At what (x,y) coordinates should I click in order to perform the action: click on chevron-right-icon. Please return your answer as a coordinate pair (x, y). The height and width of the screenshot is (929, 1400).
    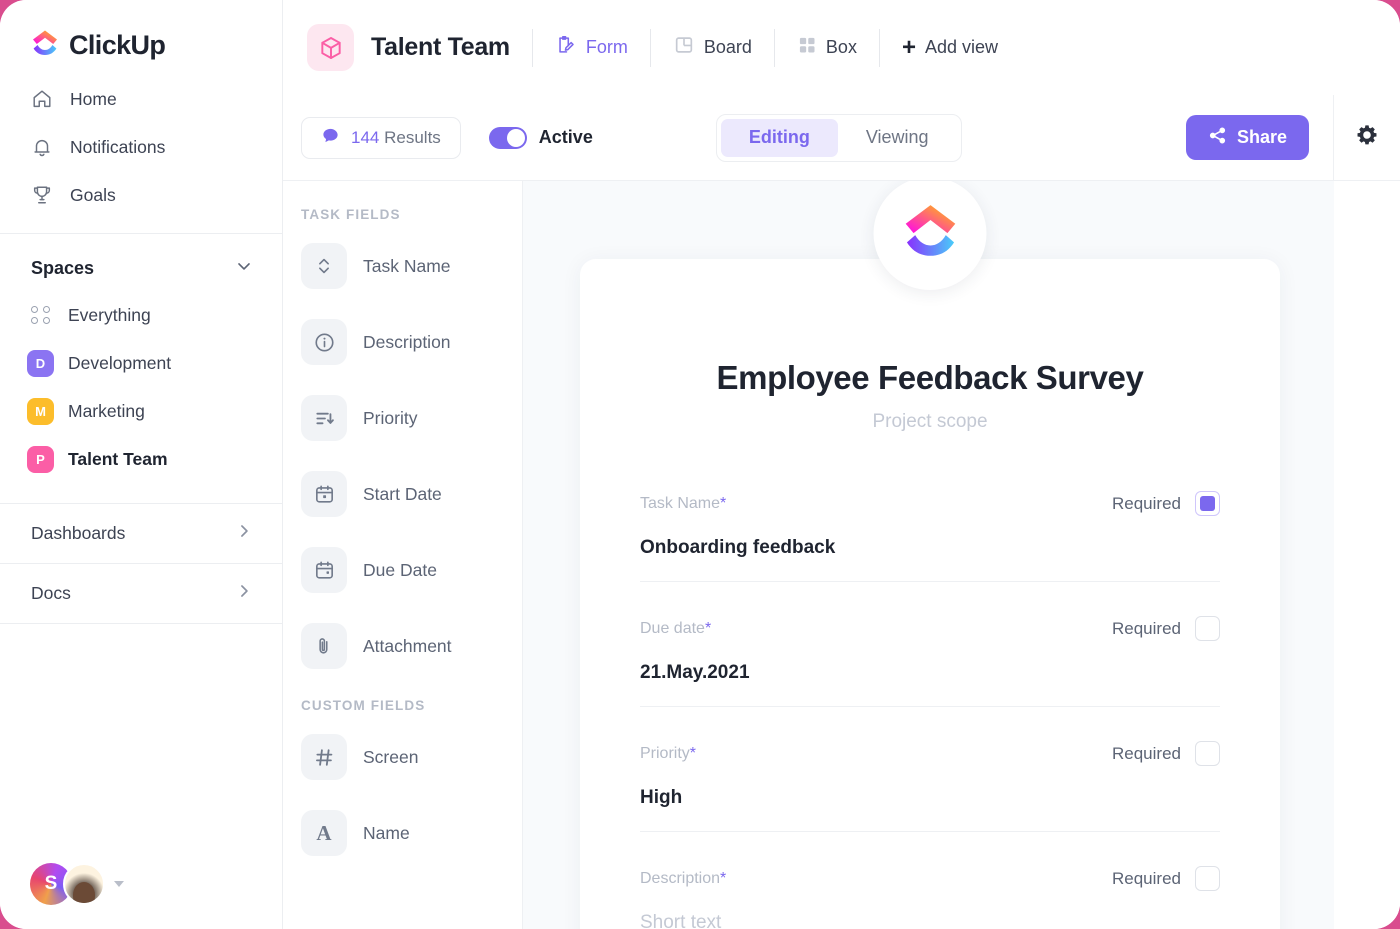
    Looking at the image, I should click on (244, 593).